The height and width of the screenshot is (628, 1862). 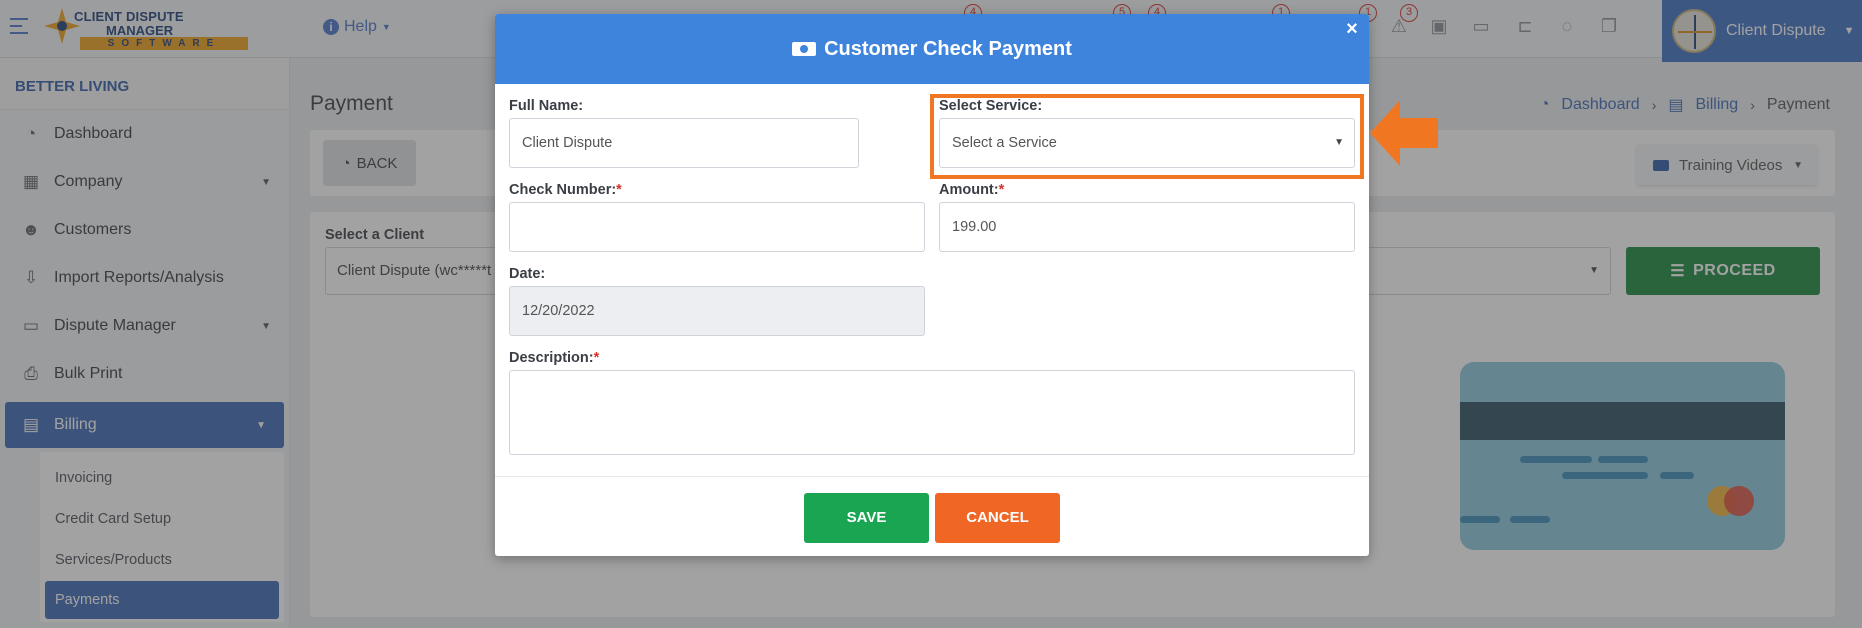 What do you see at coordinates (563, 190) in the screenshot?
I see `check-number-label-text: Check Number:` at bounding box center [563, 190].